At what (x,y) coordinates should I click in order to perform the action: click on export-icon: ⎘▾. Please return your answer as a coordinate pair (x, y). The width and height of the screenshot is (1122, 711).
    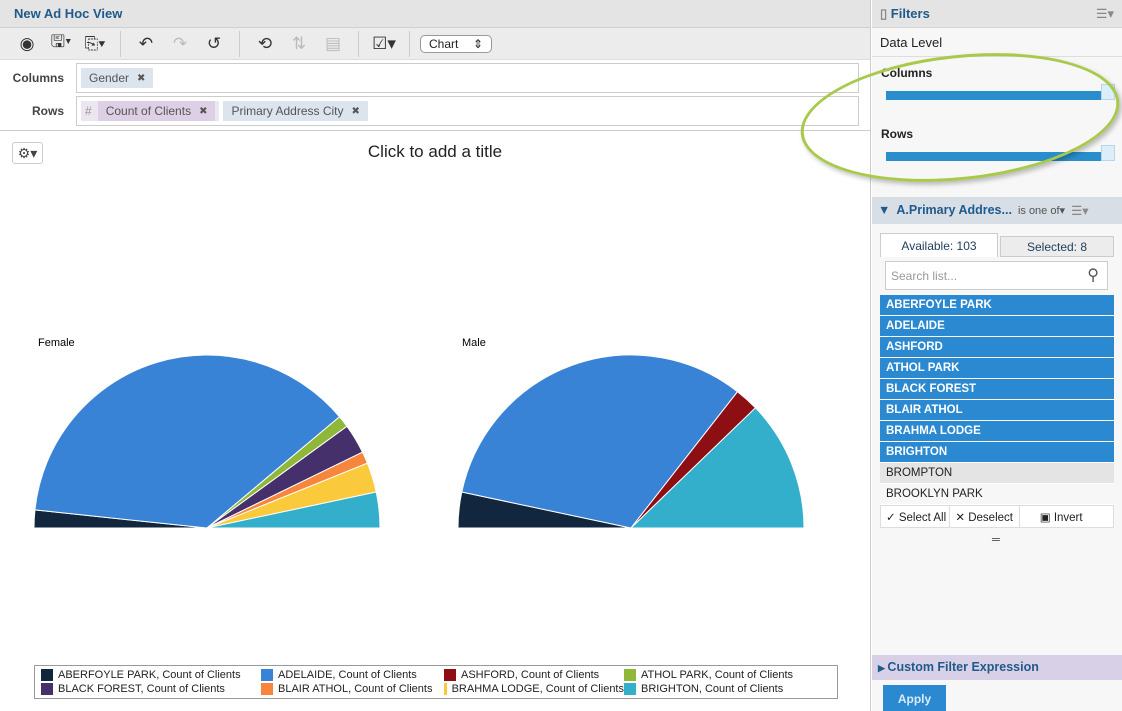
    Looking at the image, I should click on (95, 44).